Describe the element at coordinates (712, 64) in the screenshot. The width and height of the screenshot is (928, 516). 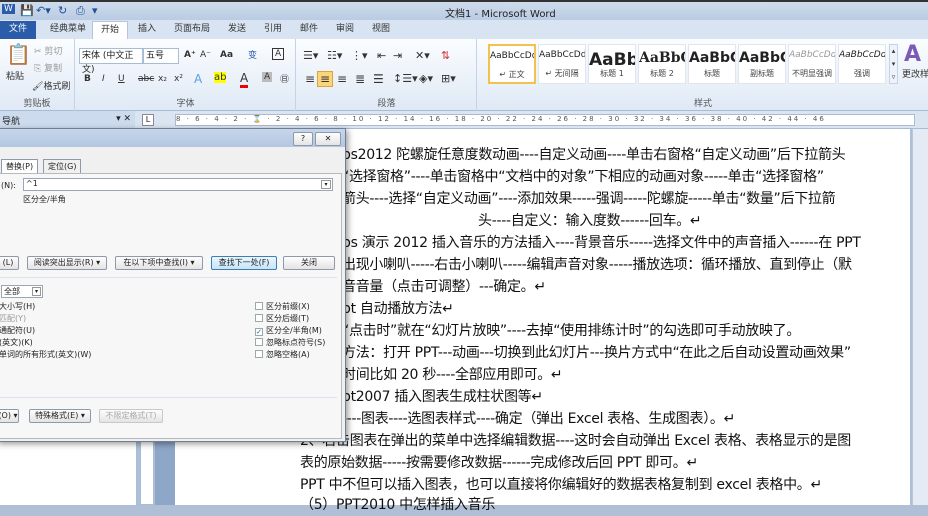
I see `style-4: AaBbC 标题` at that location.